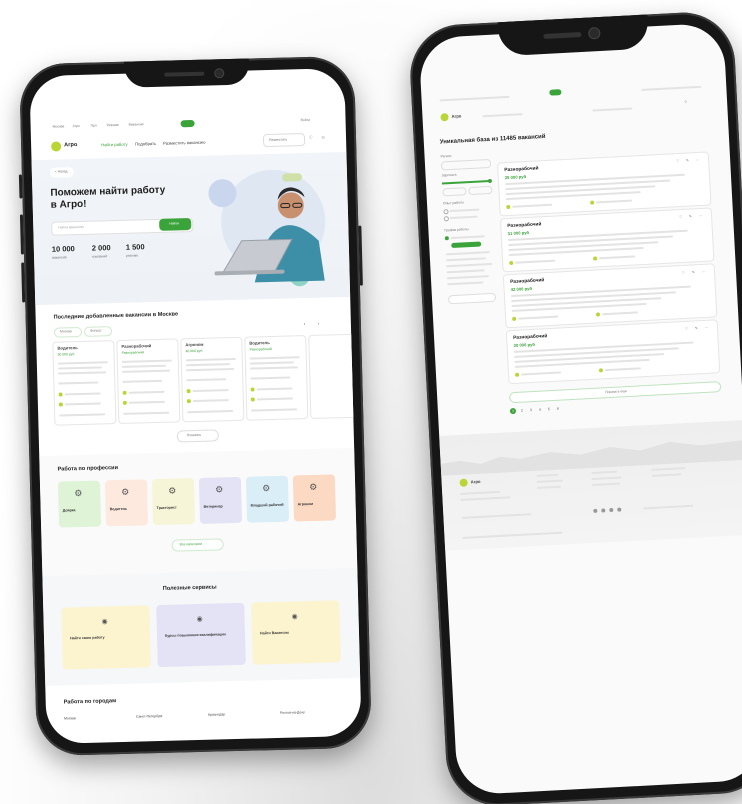 This screenshot has height=804, width=742. Describe the element at coordinates (335, 376) in the screenshot. I see `vacancy-card` at that location.